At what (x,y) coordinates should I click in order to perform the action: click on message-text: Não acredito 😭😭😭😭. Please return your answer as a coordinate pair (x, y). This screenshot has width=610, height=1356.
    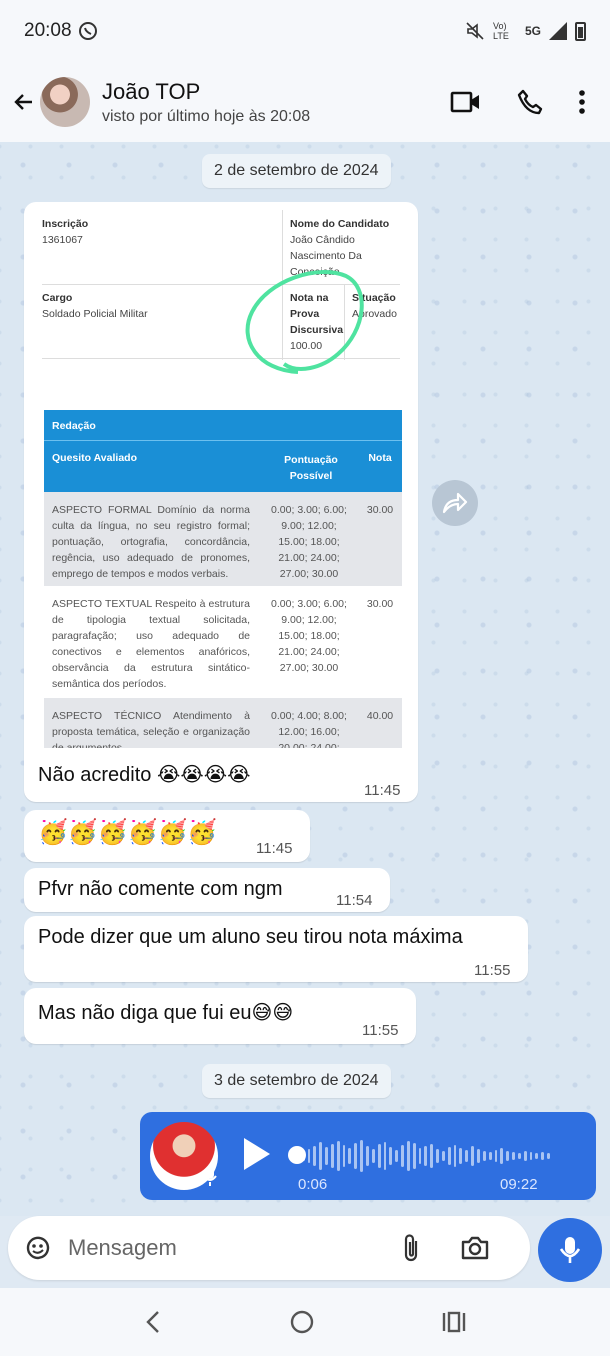
    Looking at the image, I should click on (144, 775).